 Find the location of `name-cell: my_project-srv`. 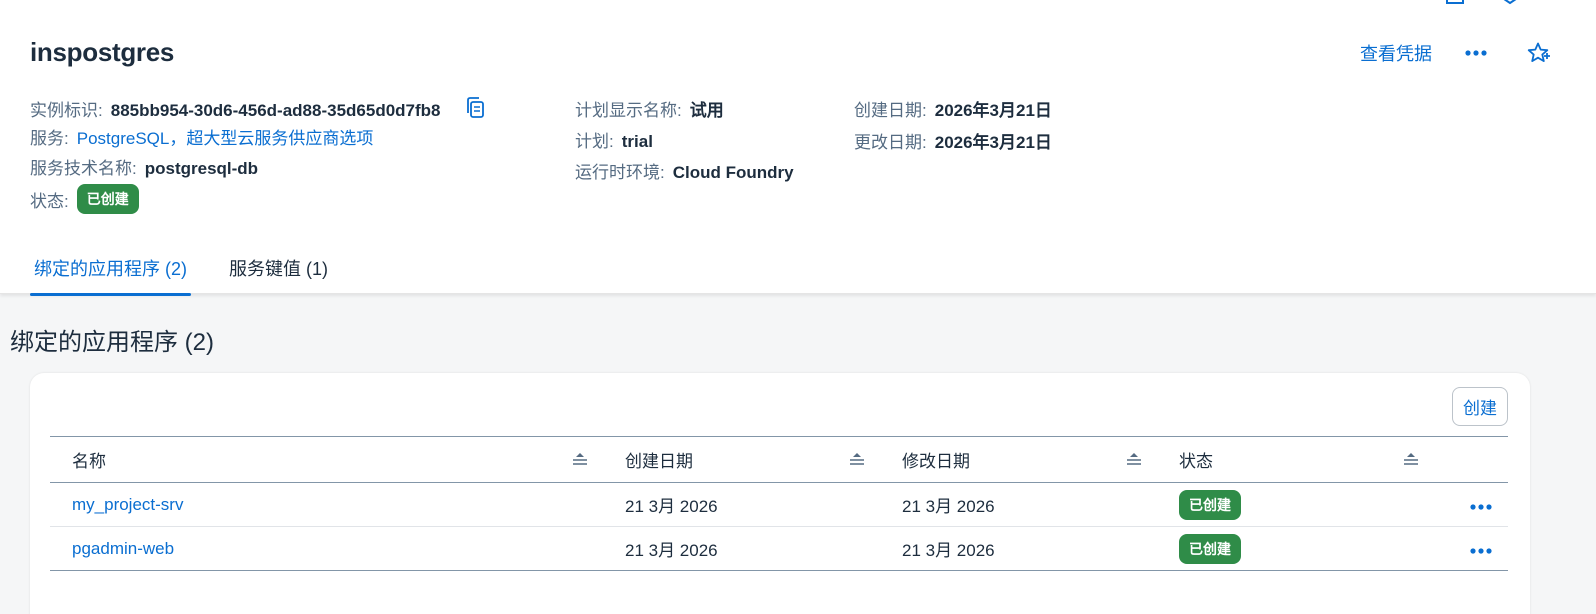

name-cell: my_project-srv is located at coordinates (326, 504).